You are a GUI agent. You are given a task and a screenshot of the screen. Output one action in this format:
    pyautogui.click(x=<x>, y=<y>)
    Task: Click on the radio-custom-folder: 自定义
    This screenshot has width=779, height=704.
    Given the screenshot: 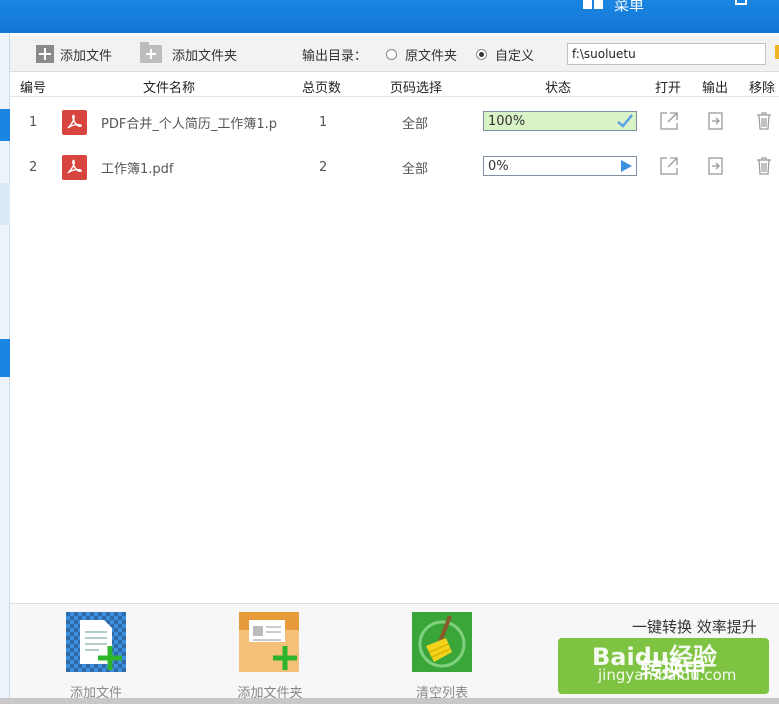 What is the action you would take?
    pyautogui.click(x=505, y=54)
    